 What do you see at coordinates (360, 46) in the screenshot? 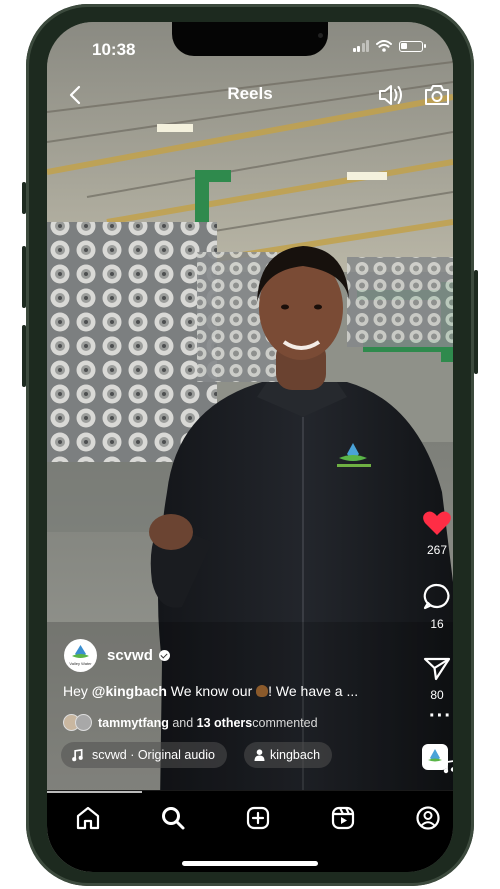
I see `signal-icon` at bounding box center [360, 46].